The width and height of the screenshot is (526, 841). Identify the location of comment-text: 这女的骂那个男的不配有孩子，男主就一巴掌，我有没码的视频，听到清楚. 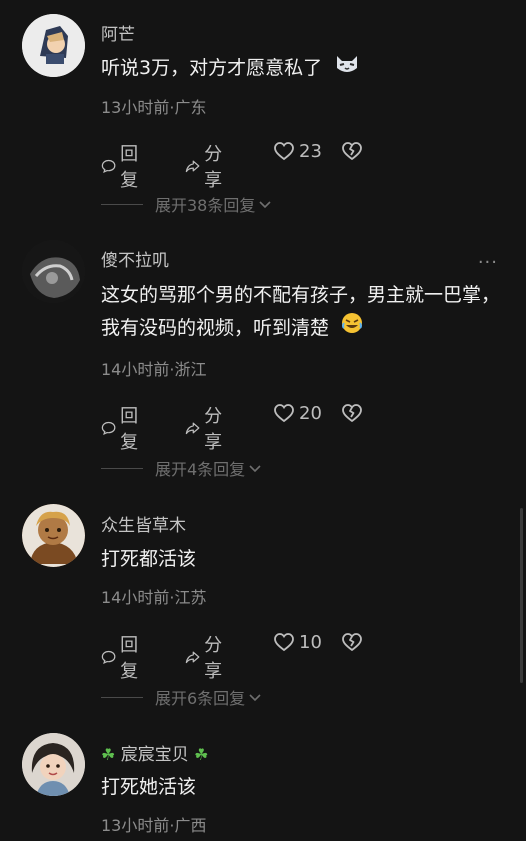
(301, 312).